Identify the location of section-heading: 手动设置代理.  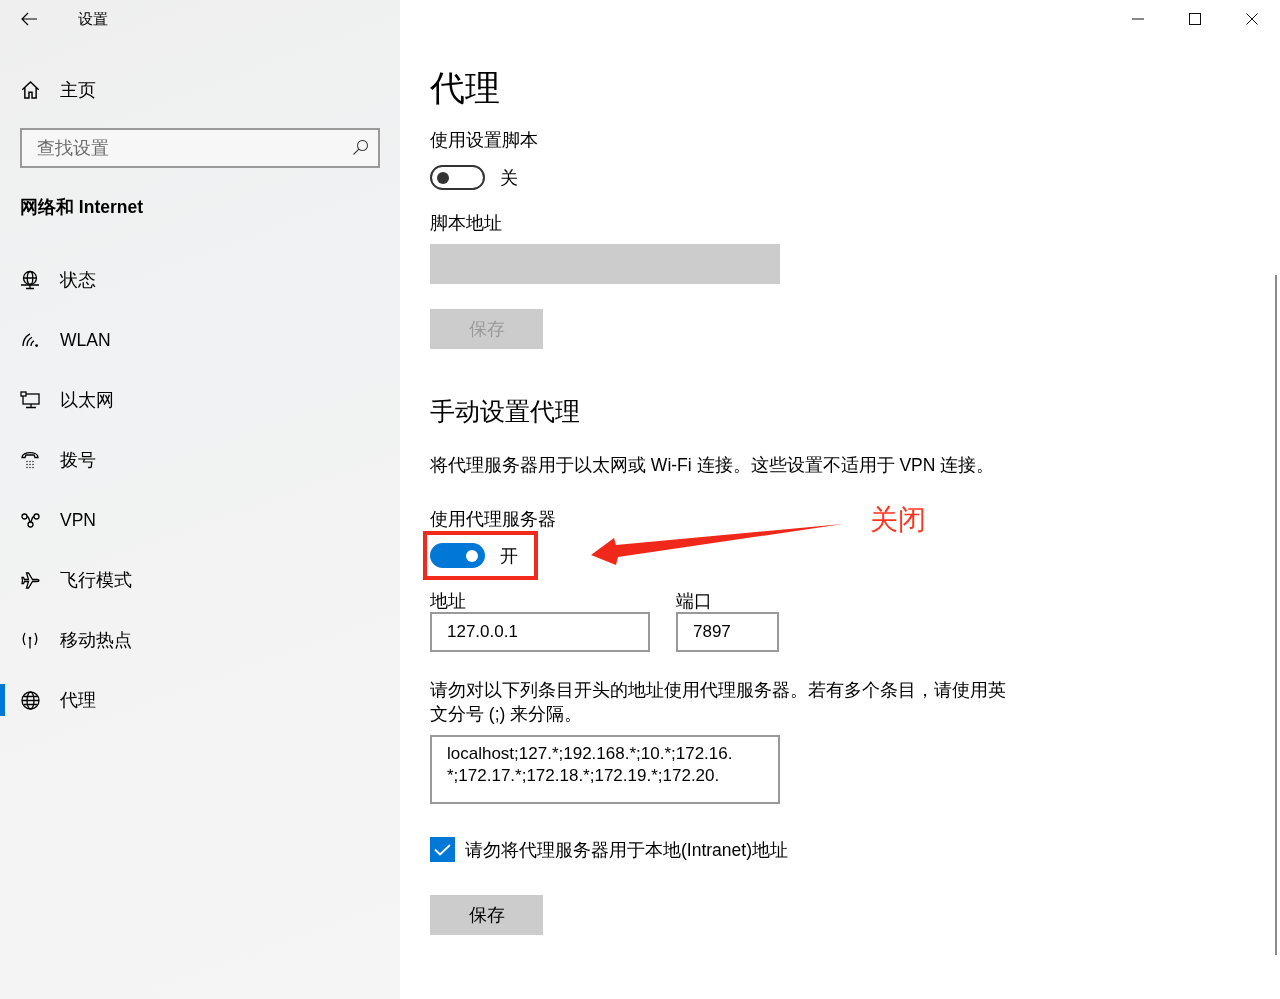
(505, 411).